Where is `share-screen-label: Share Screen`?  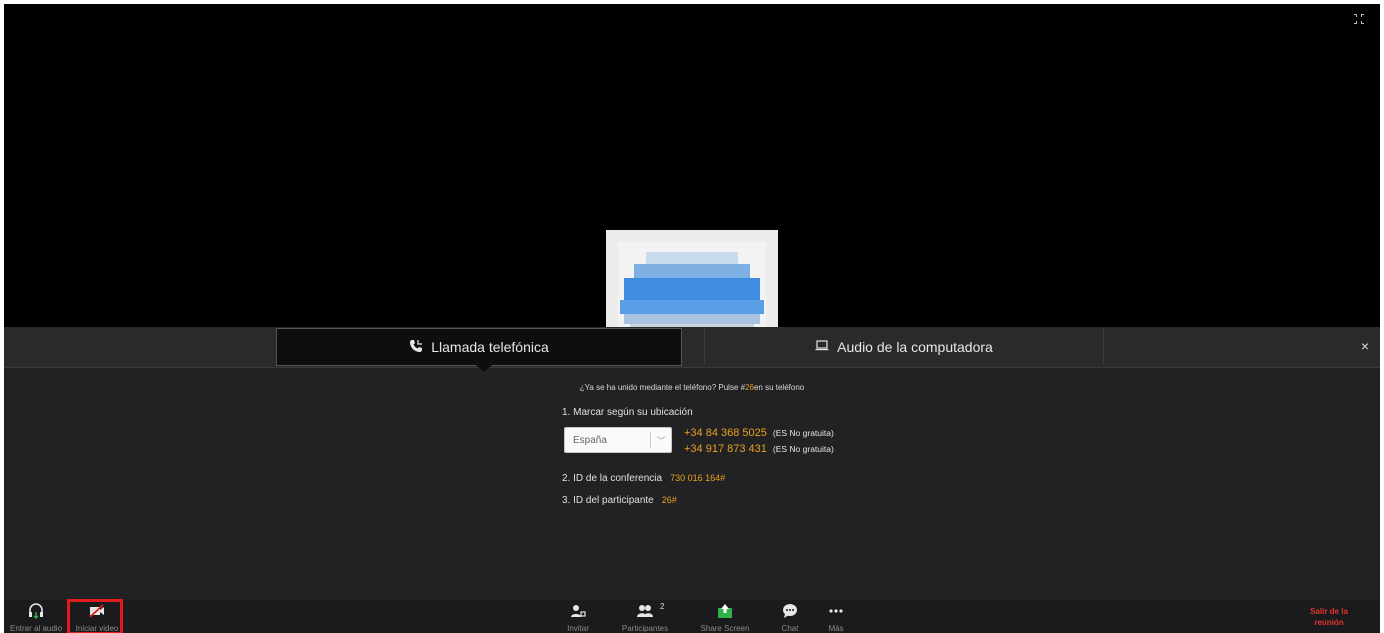 share-screen-label: Share Screen is located at coordinates (725, 628).